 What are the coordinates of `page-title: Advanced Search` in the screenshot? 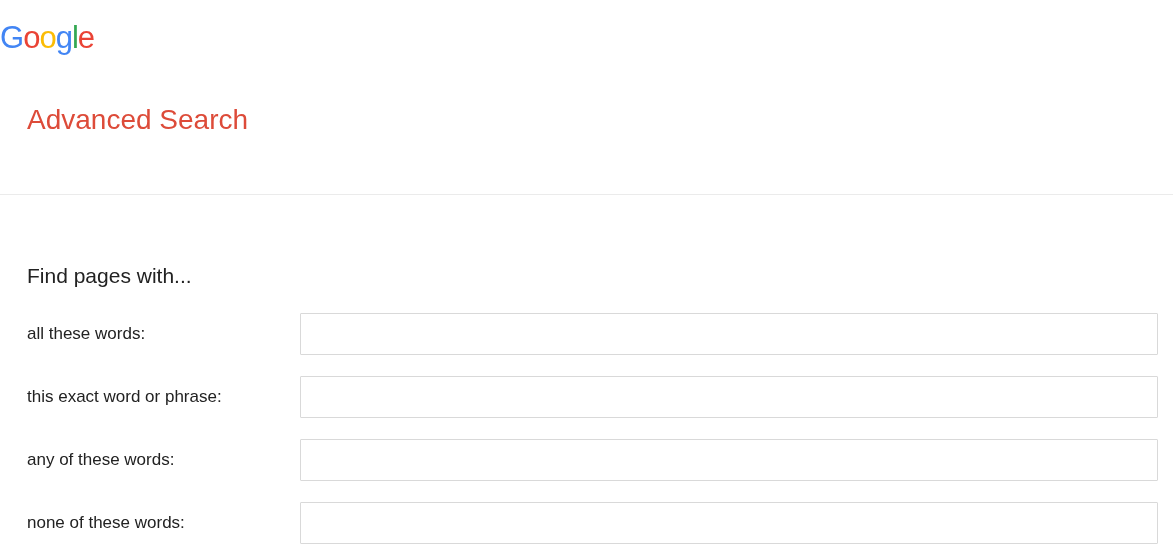 It's located at (138, 120).